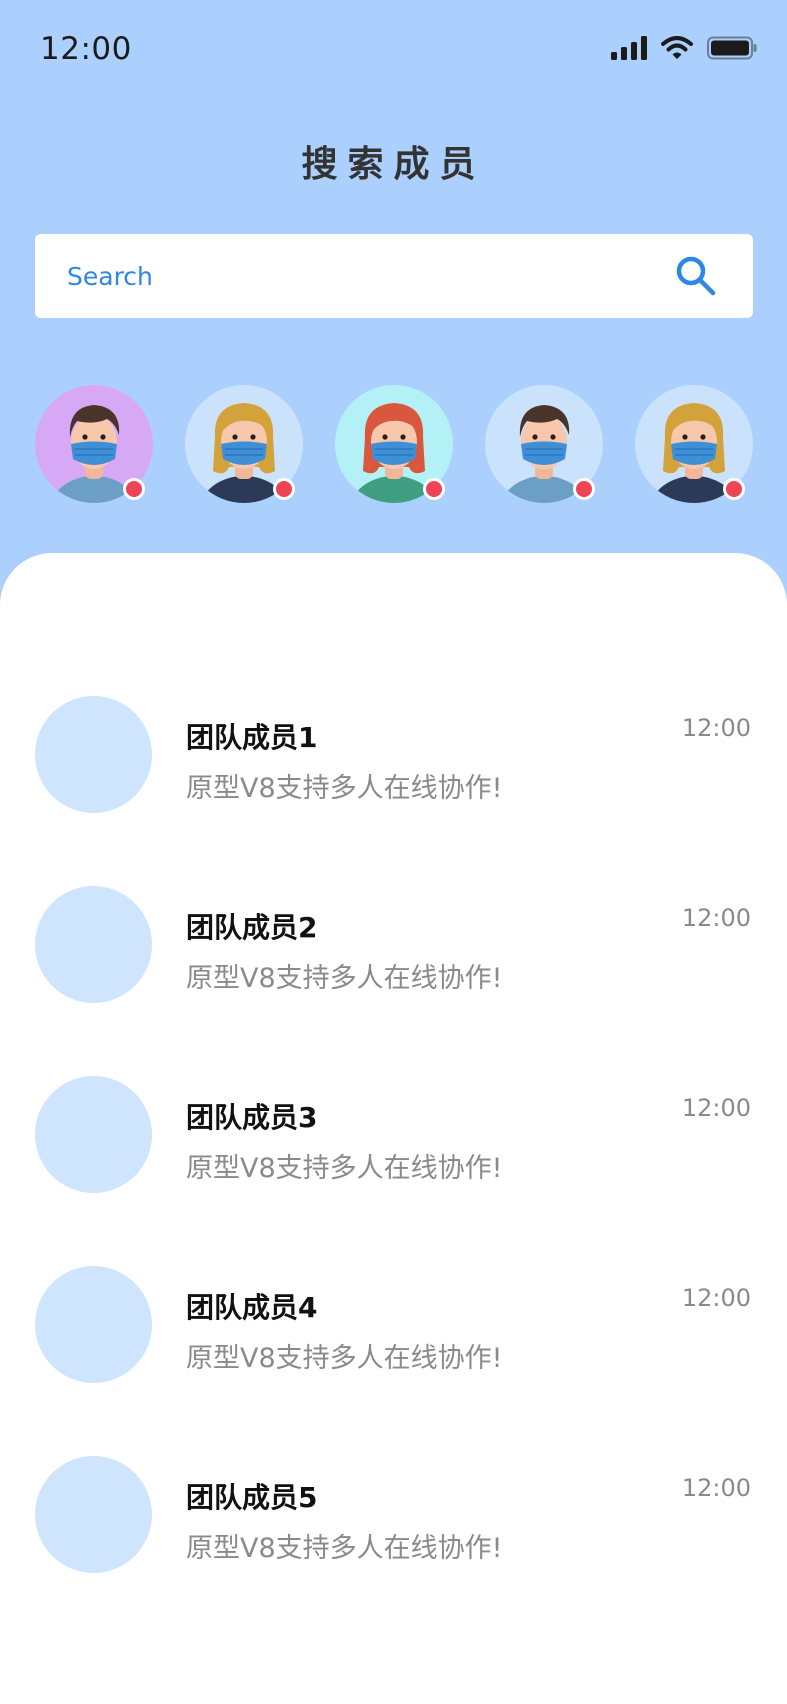 This screenshot has width=787, height=1704. Describe the element at coordinates (732, 48) in the screenshot. I see `battery-icon` at that location.